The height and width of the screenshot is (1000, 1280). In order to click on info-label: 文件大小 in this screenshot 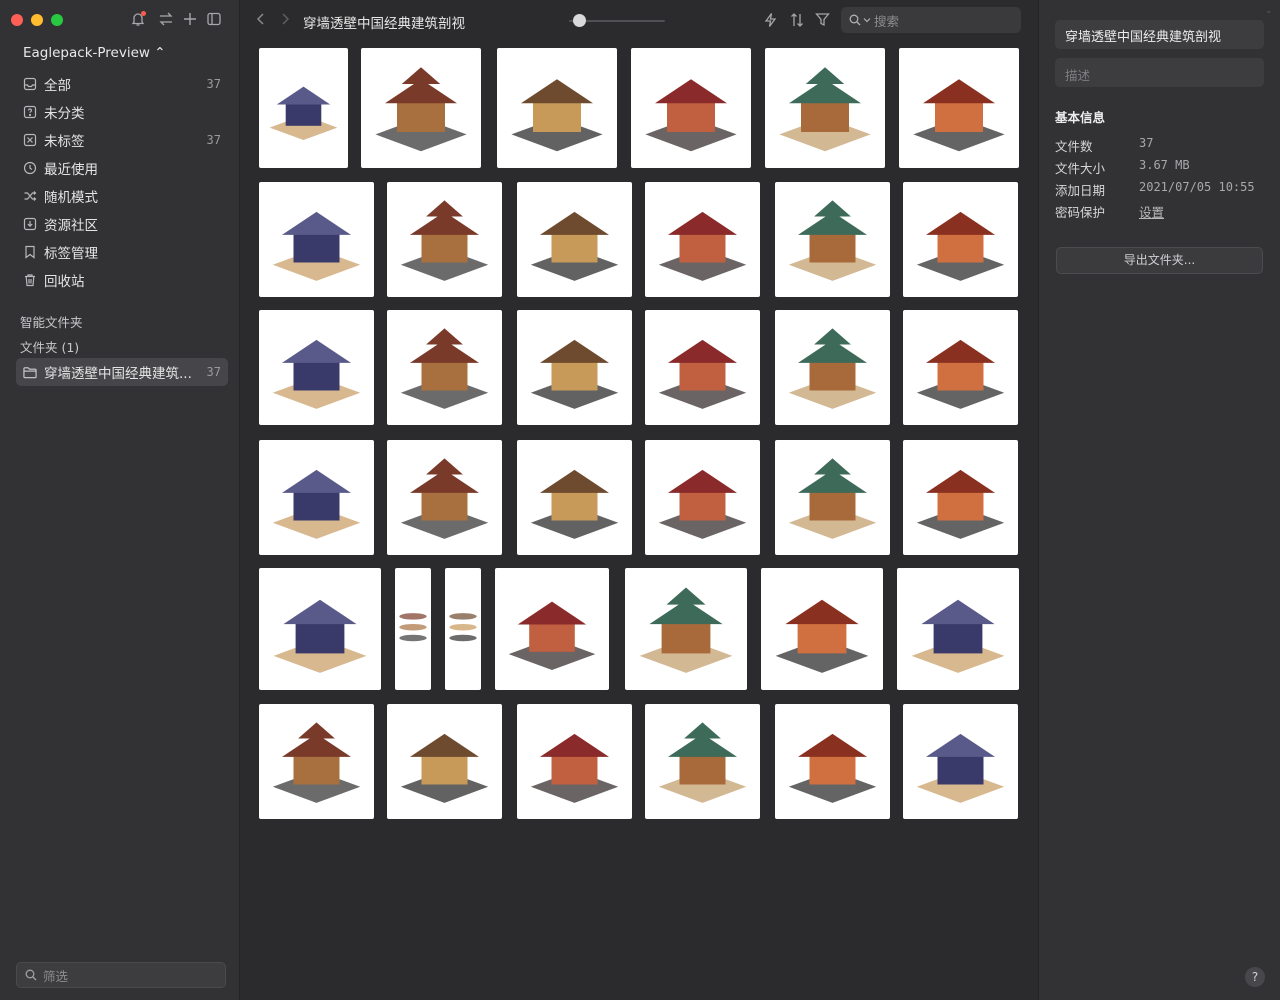, I will do `click(1080, 168)`.